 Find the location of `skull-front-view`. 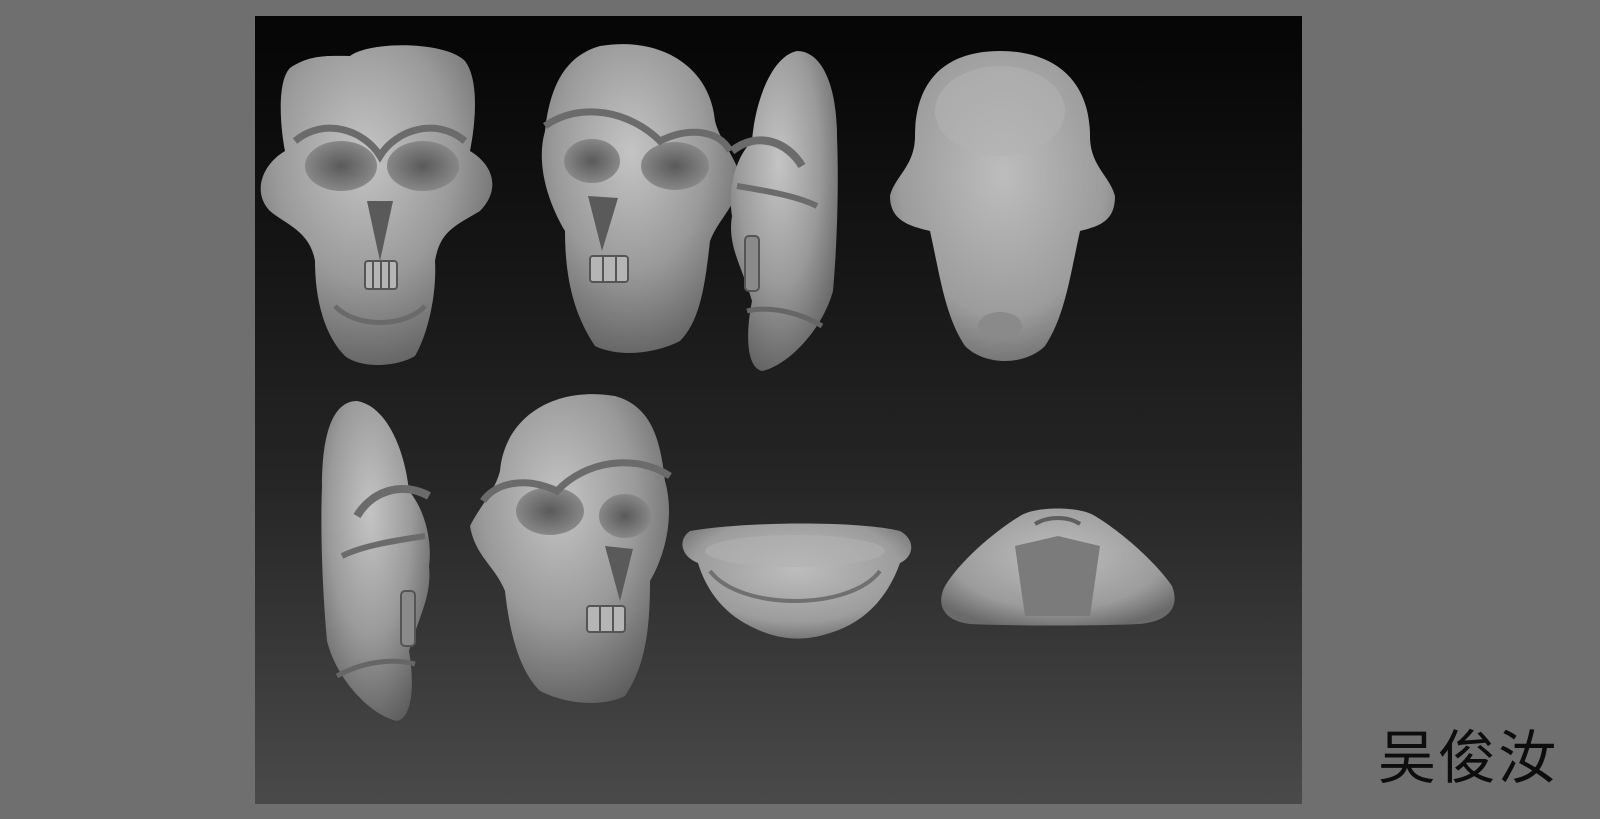

skull-front-view is located at coordinates (376, 205).